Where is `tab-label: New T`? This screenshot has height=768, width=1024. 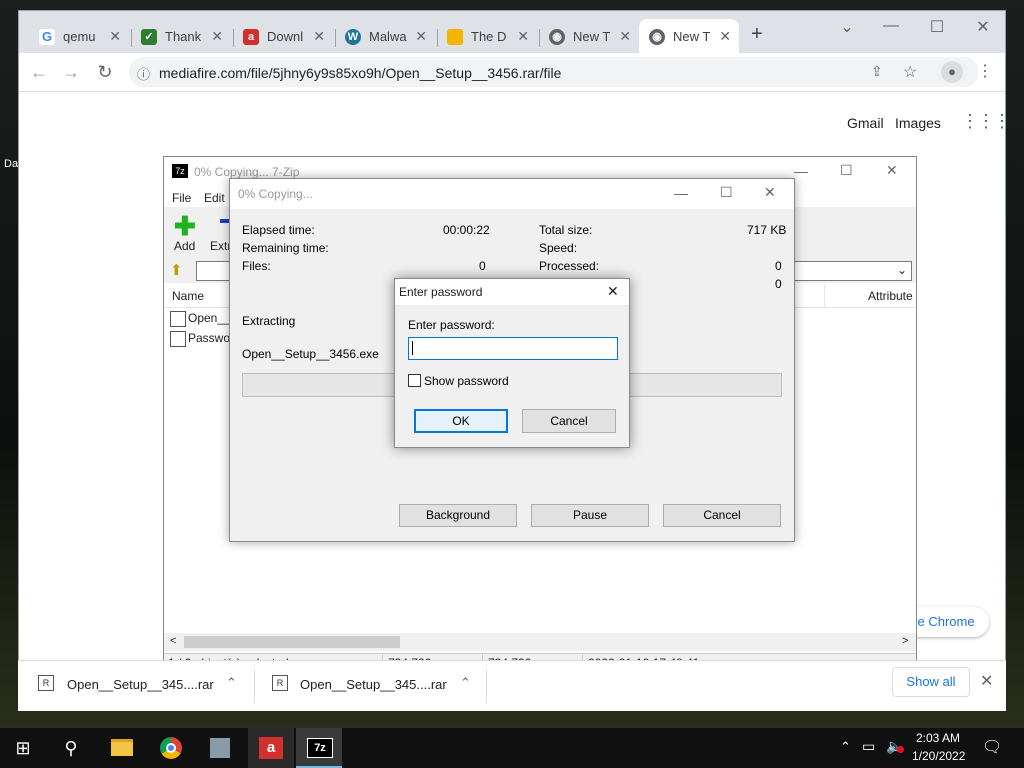 tab-label: New T is located at coordinates (592, 36).